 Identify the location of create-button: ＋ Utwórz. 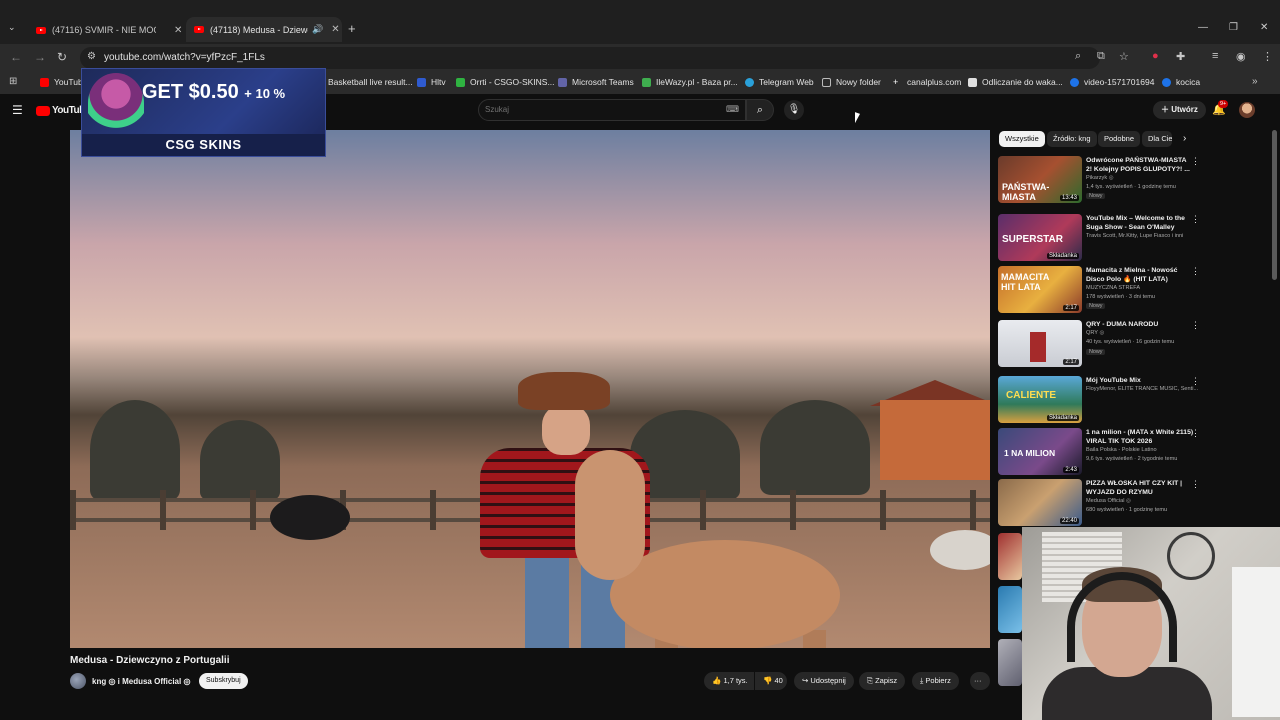
(1179, 110).